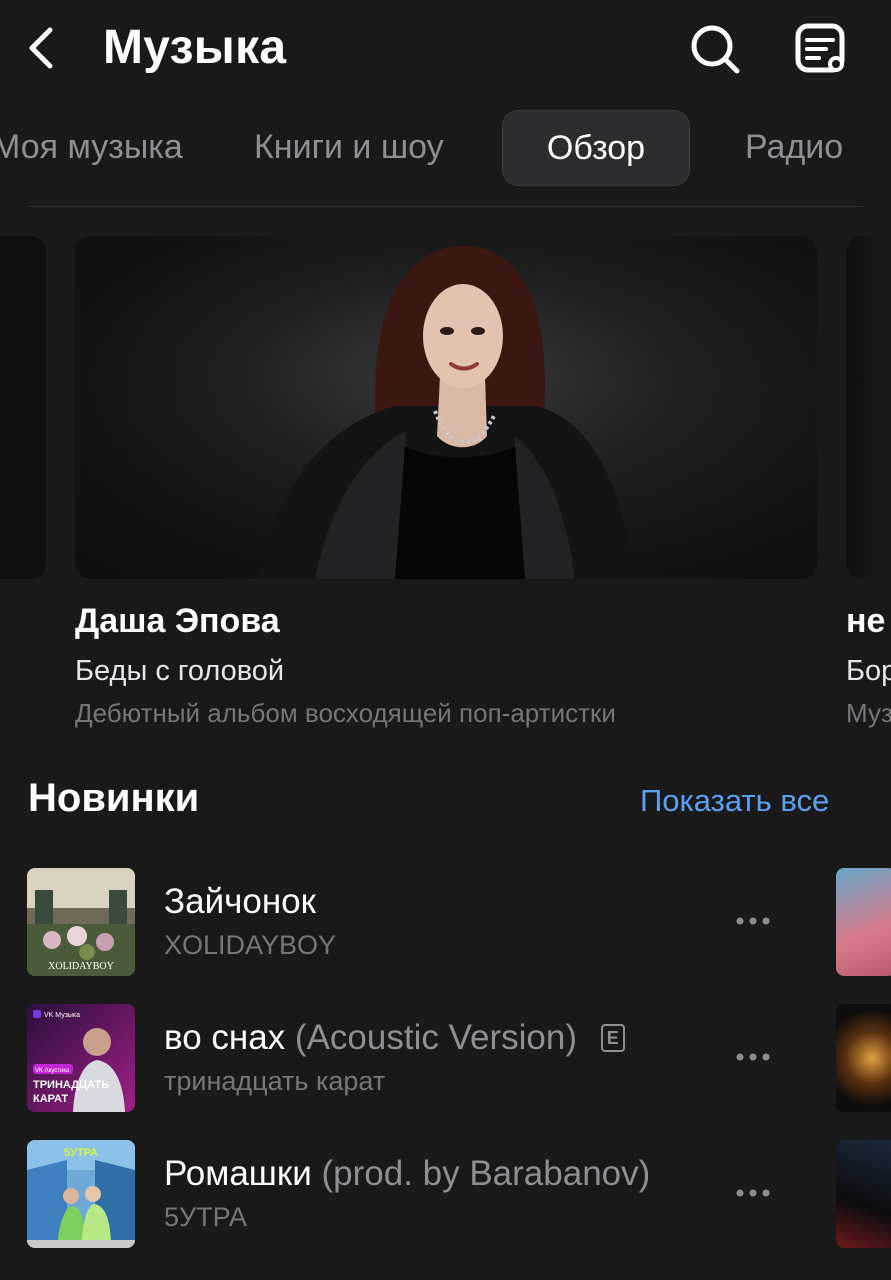 This screenshot has height=1280, width=891. What do you see at coordinates (225, 1037) in the screenshot?
I see `track-title-text: во снах` at bounding box center [225, 1037].